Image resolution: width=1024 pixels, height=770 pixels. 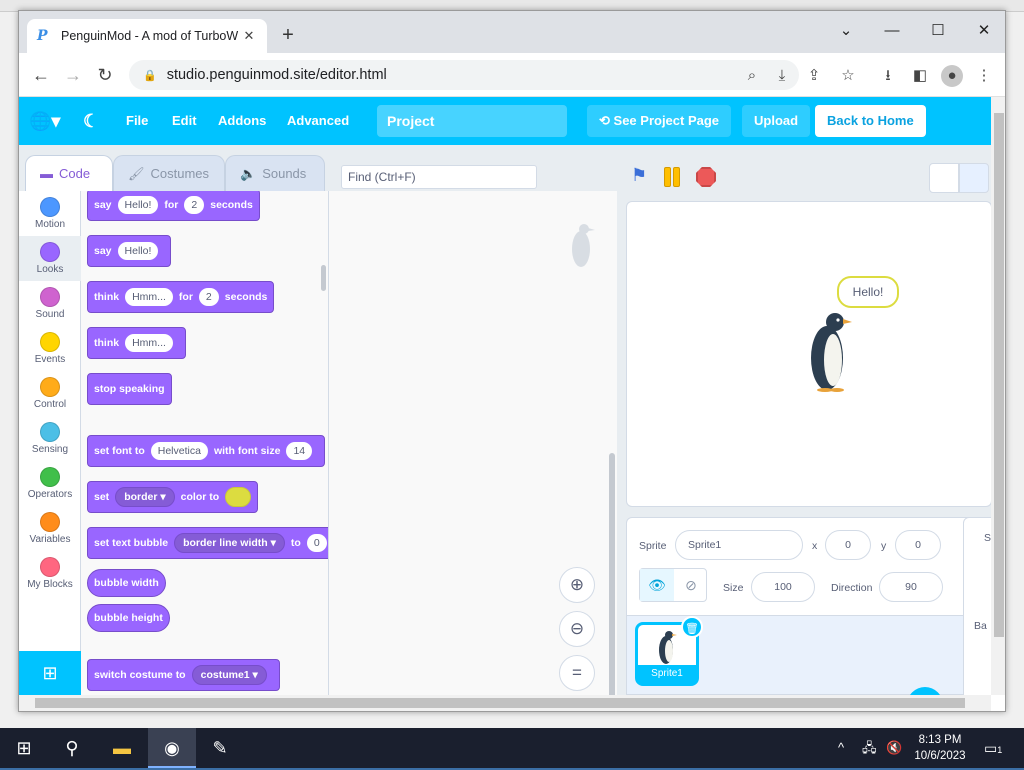 I want to click on tab-code: ▬ Code, so click(x=69, y=173).